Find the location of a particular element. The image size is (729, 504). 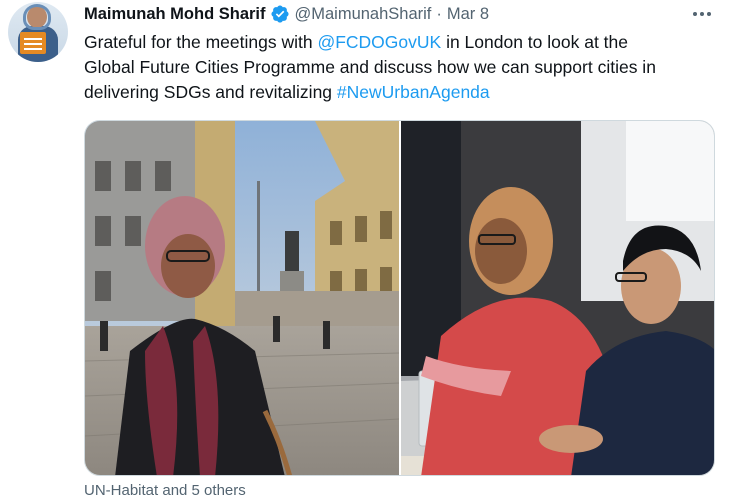

author-handle: @MaimunahSharif is located at coordinates (363, 14).